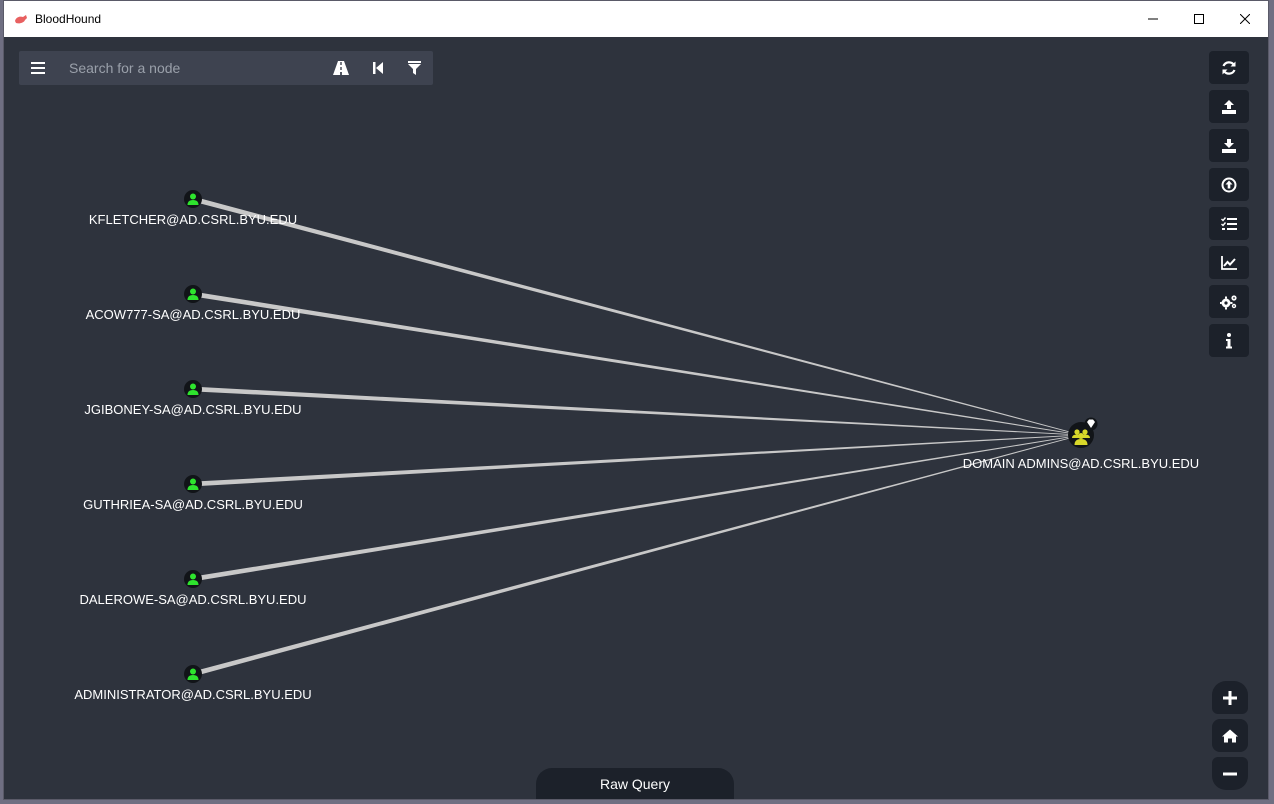 The image size is (1274, 804). I want to click on plus-icon, so click(1230, 697).